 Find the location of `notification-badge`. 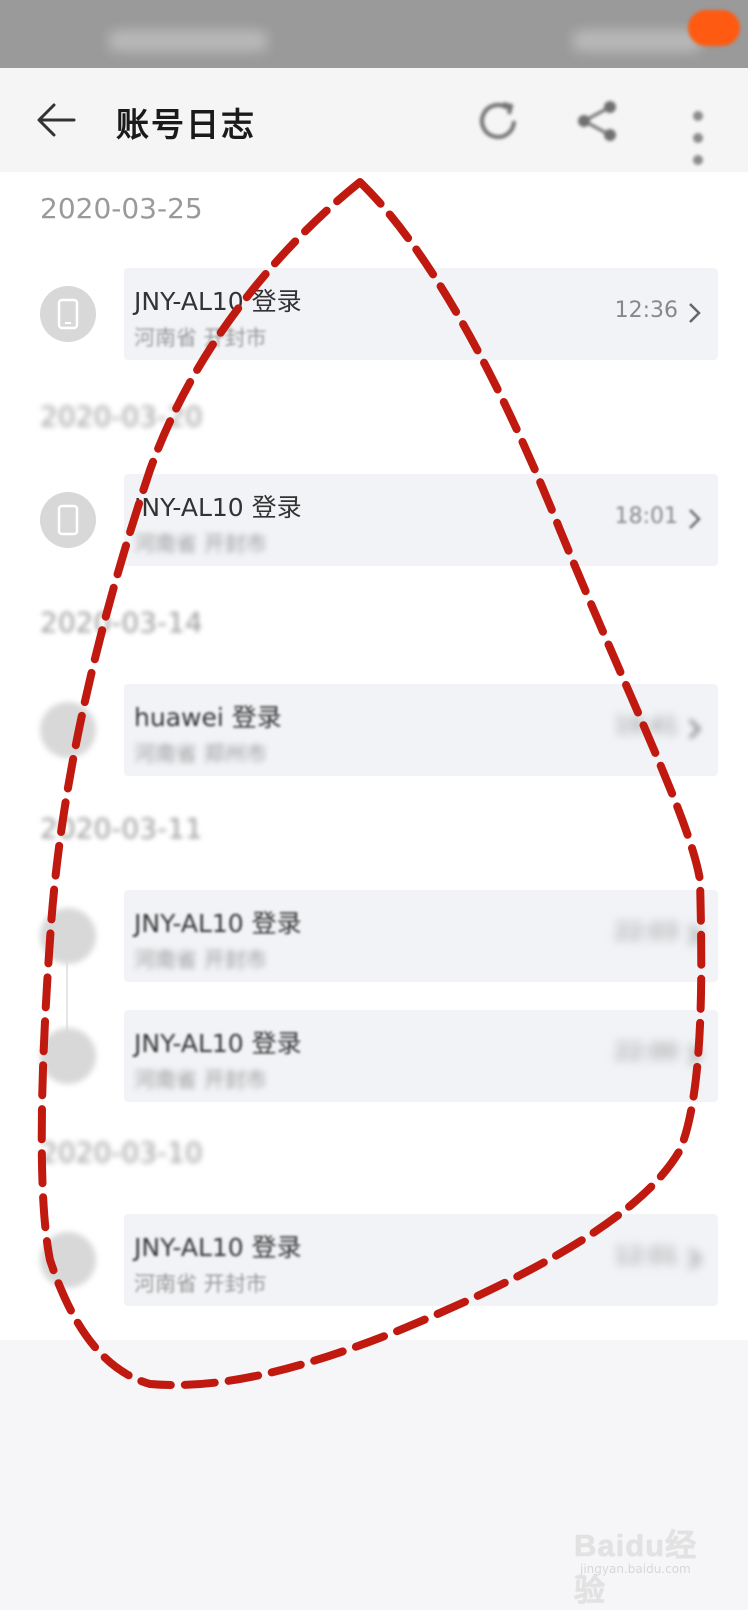

notification-badge is located at coordinates (714, 28).